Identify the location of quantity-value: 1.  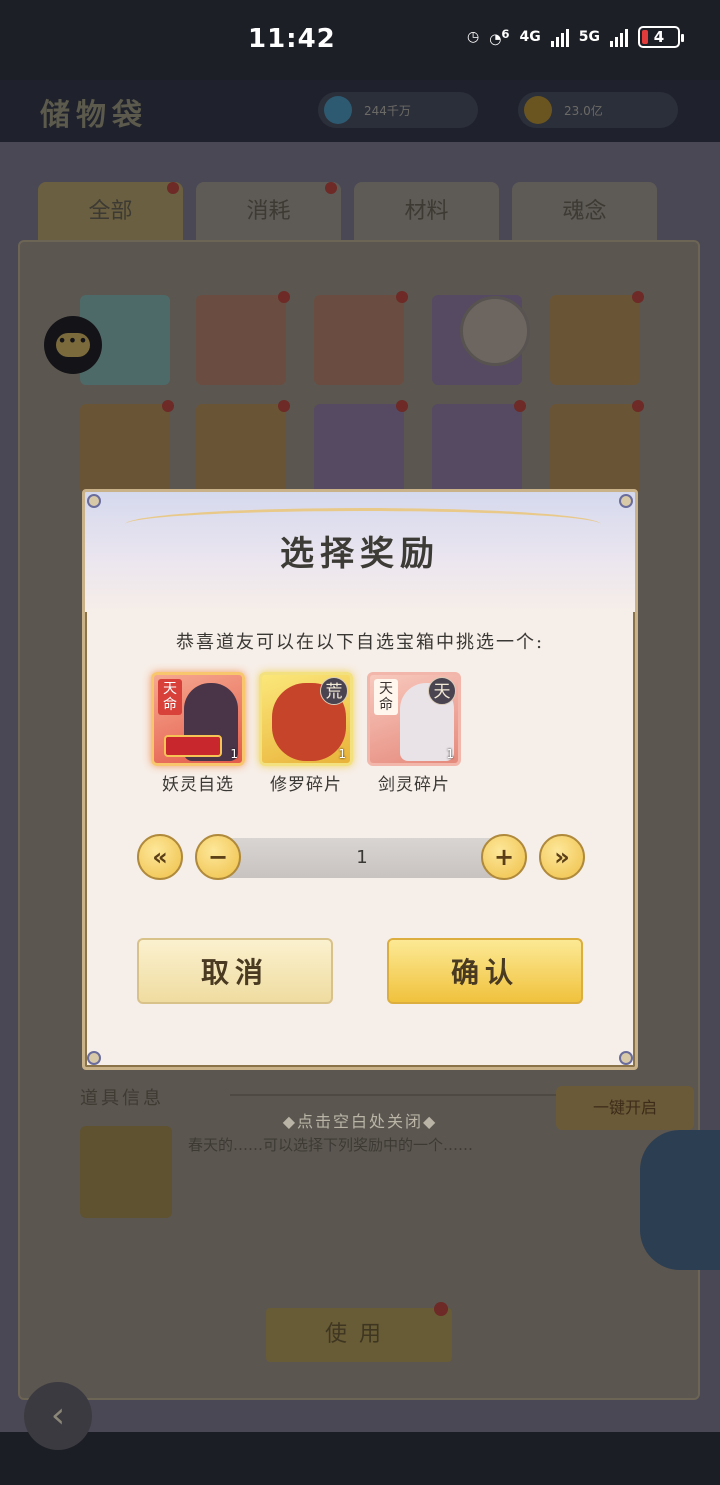
(362, 857).